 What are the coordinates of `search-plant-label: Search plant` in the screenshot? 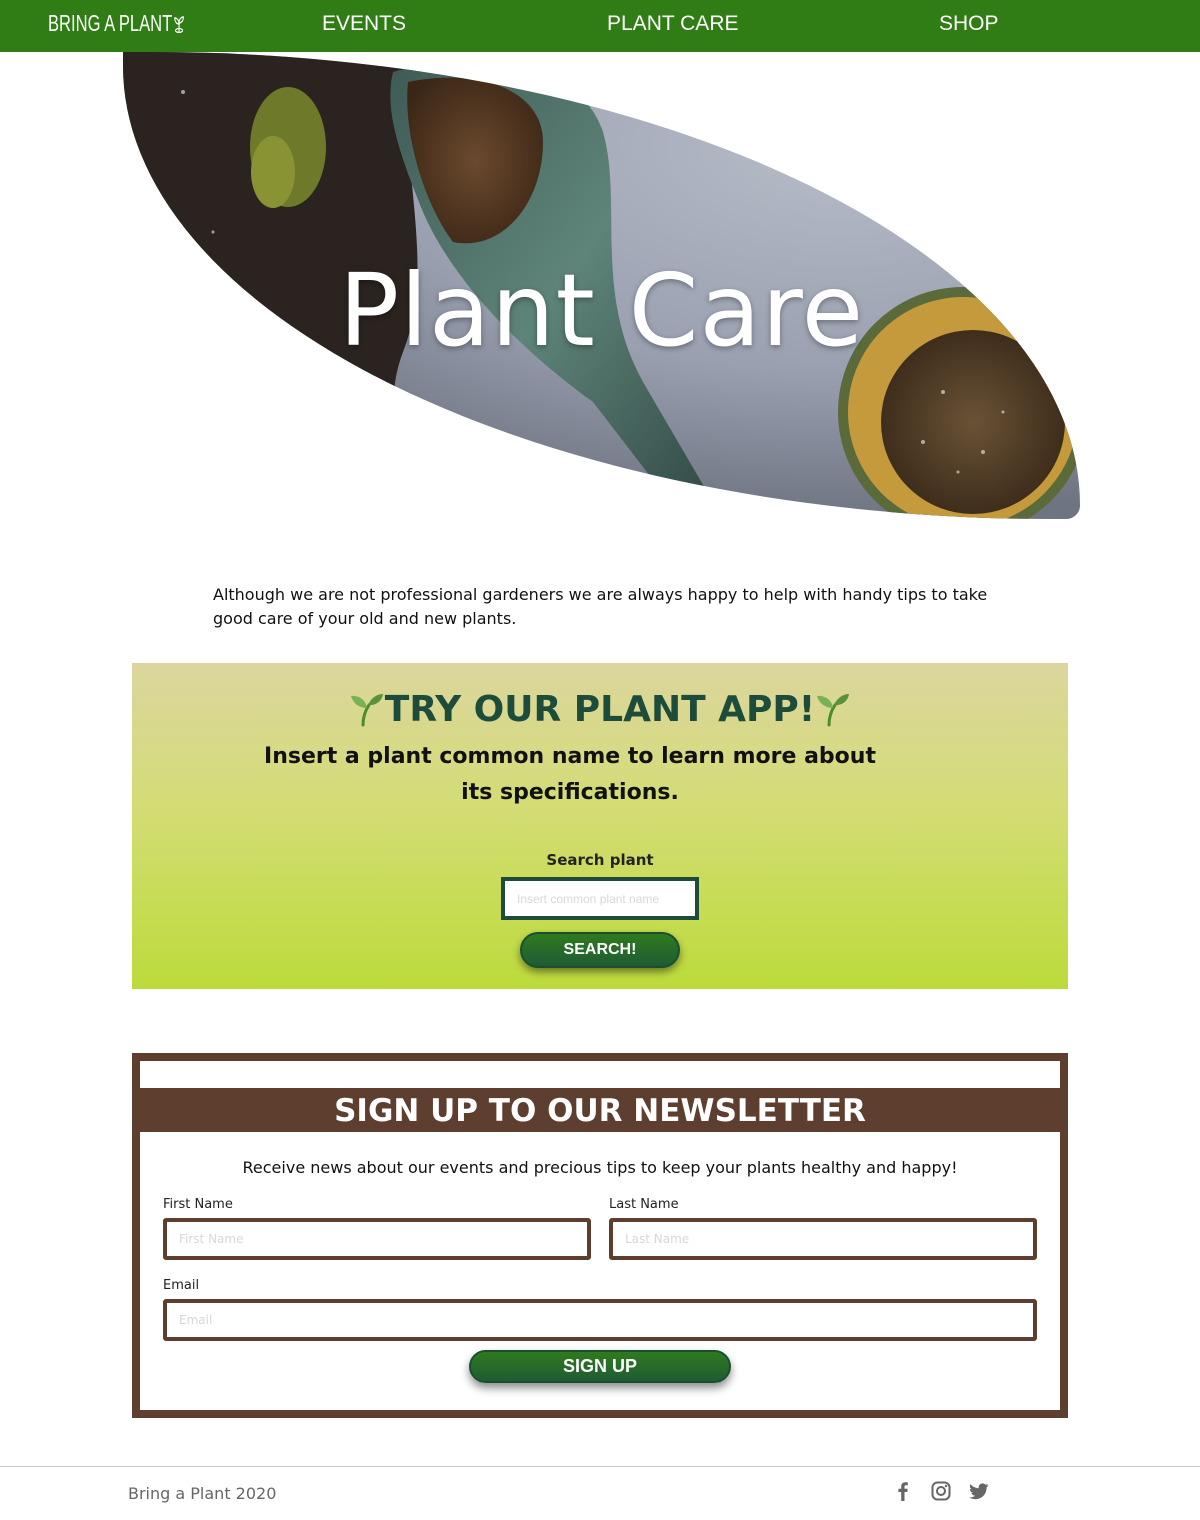 It's located at (600, 860).